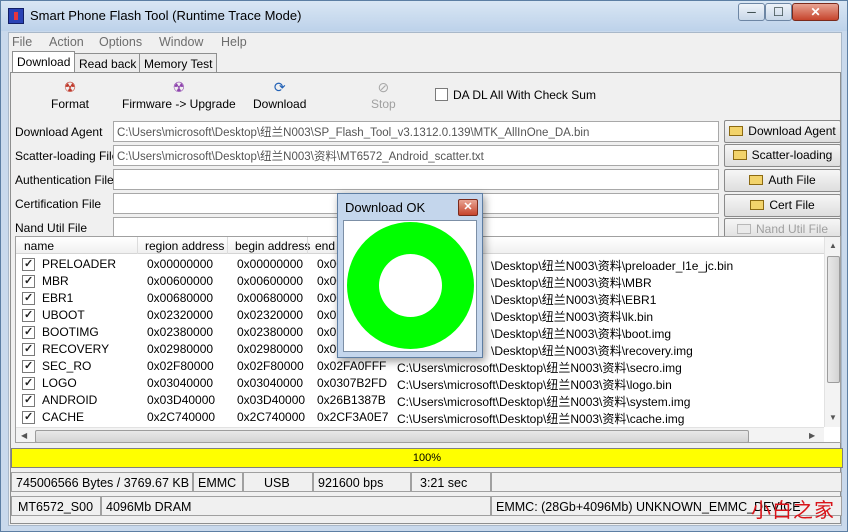 Image resolution: width=848 pixels, height=532 pixels. I want to click on checksum-box, so click(441, 94).